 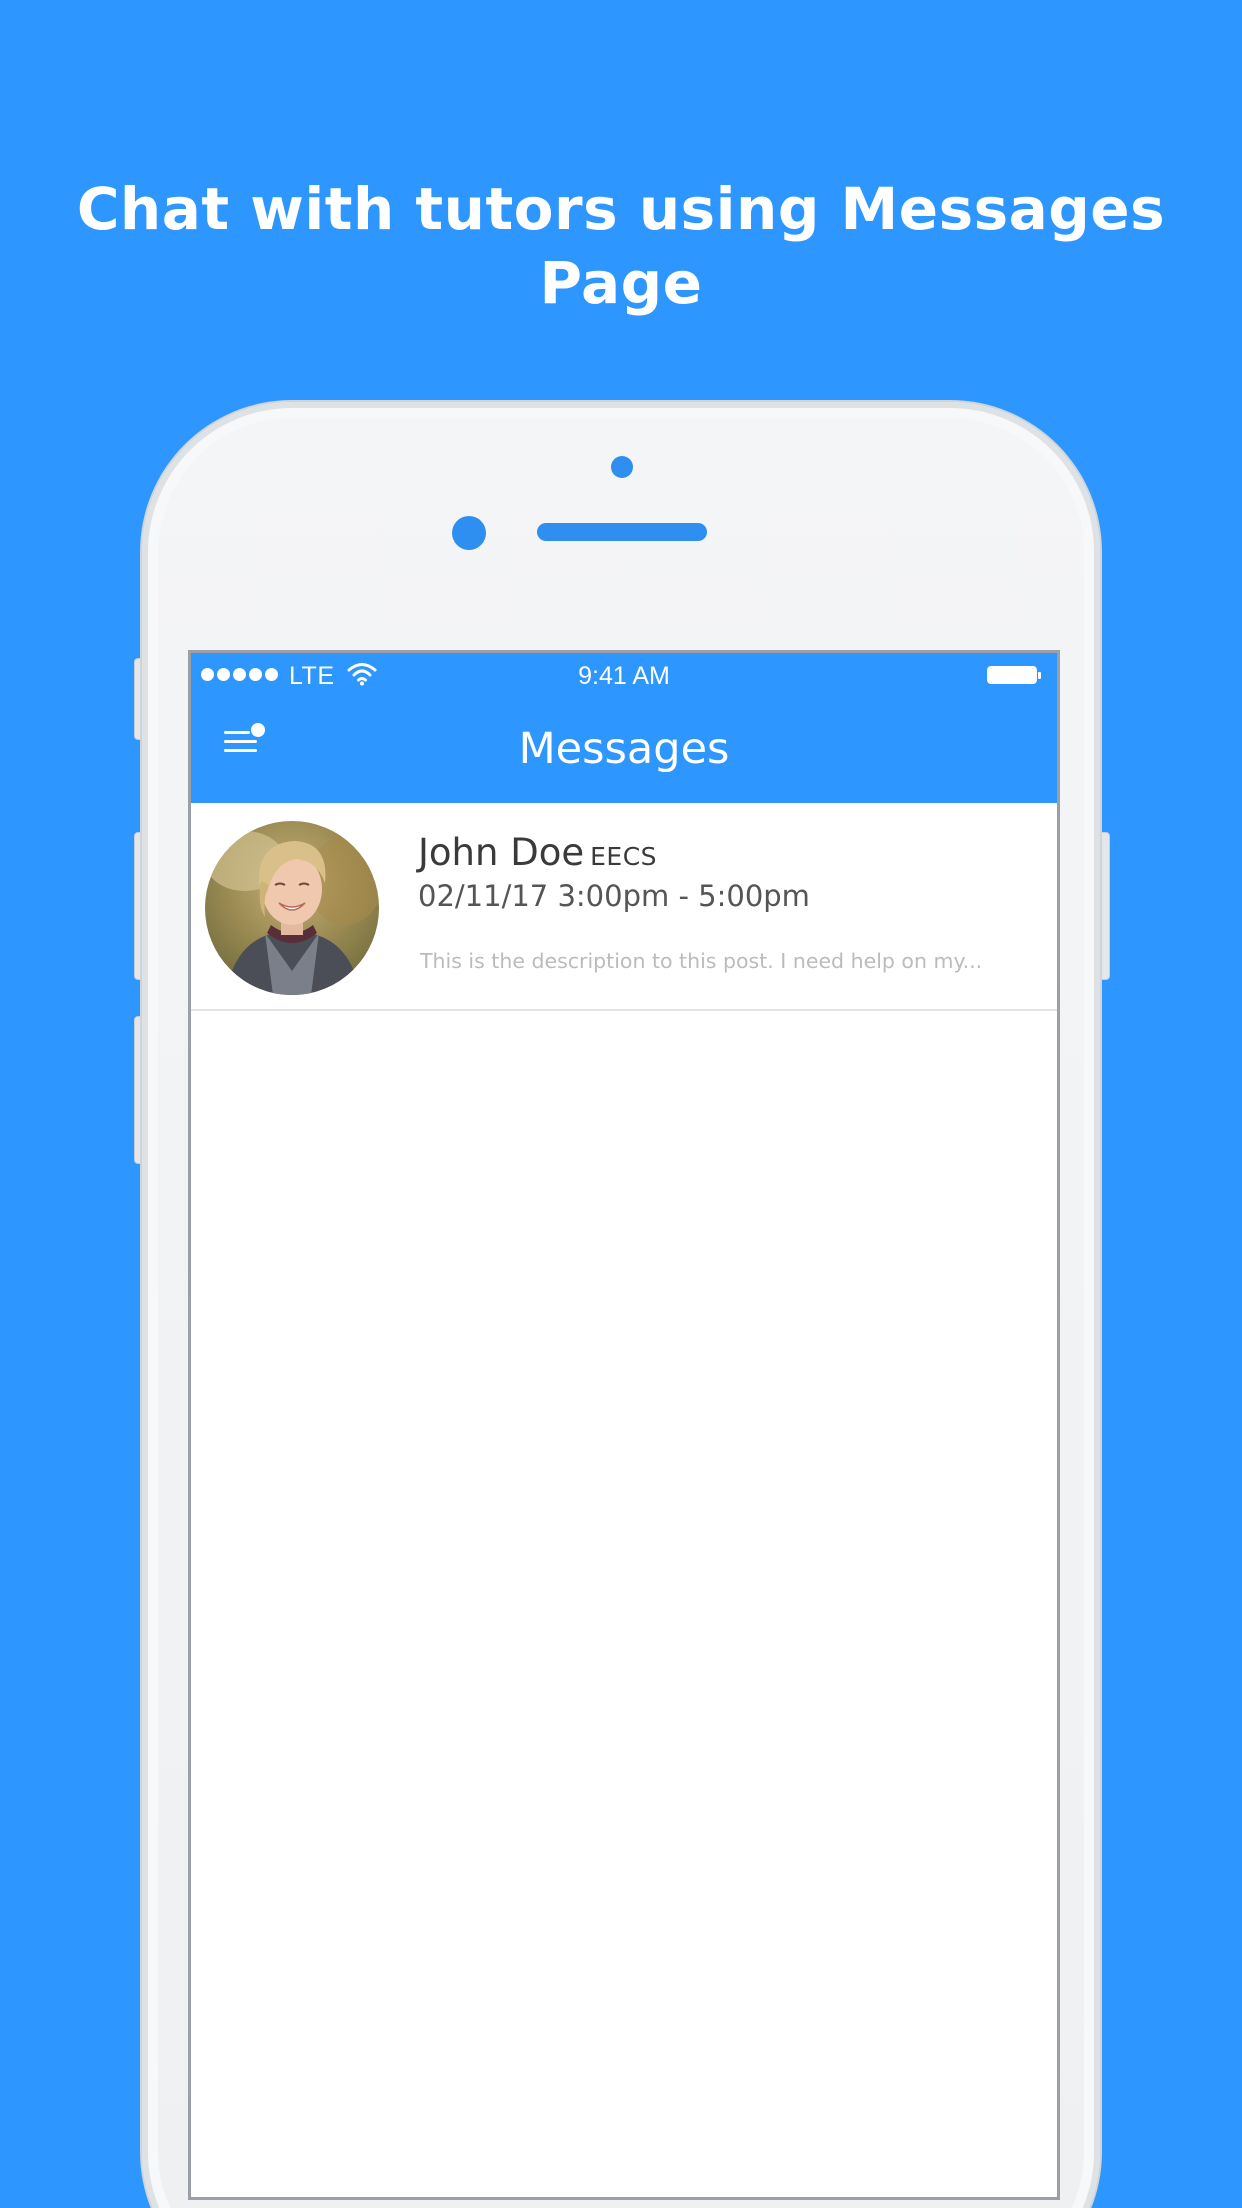 I want to click on status-bar: LTE 9:41 AM, so click(x=624, y=675).